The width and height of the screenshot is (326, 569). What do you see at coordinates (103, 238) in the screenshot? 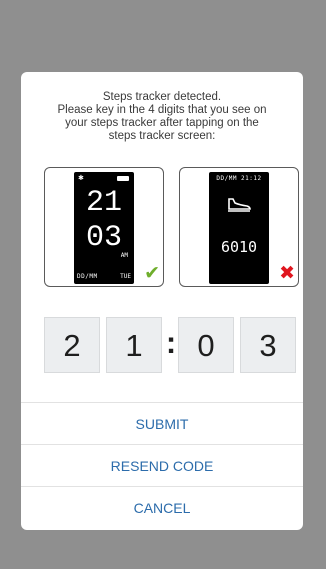
I see `clock-minute: 03` at bounding box center [103, 238].